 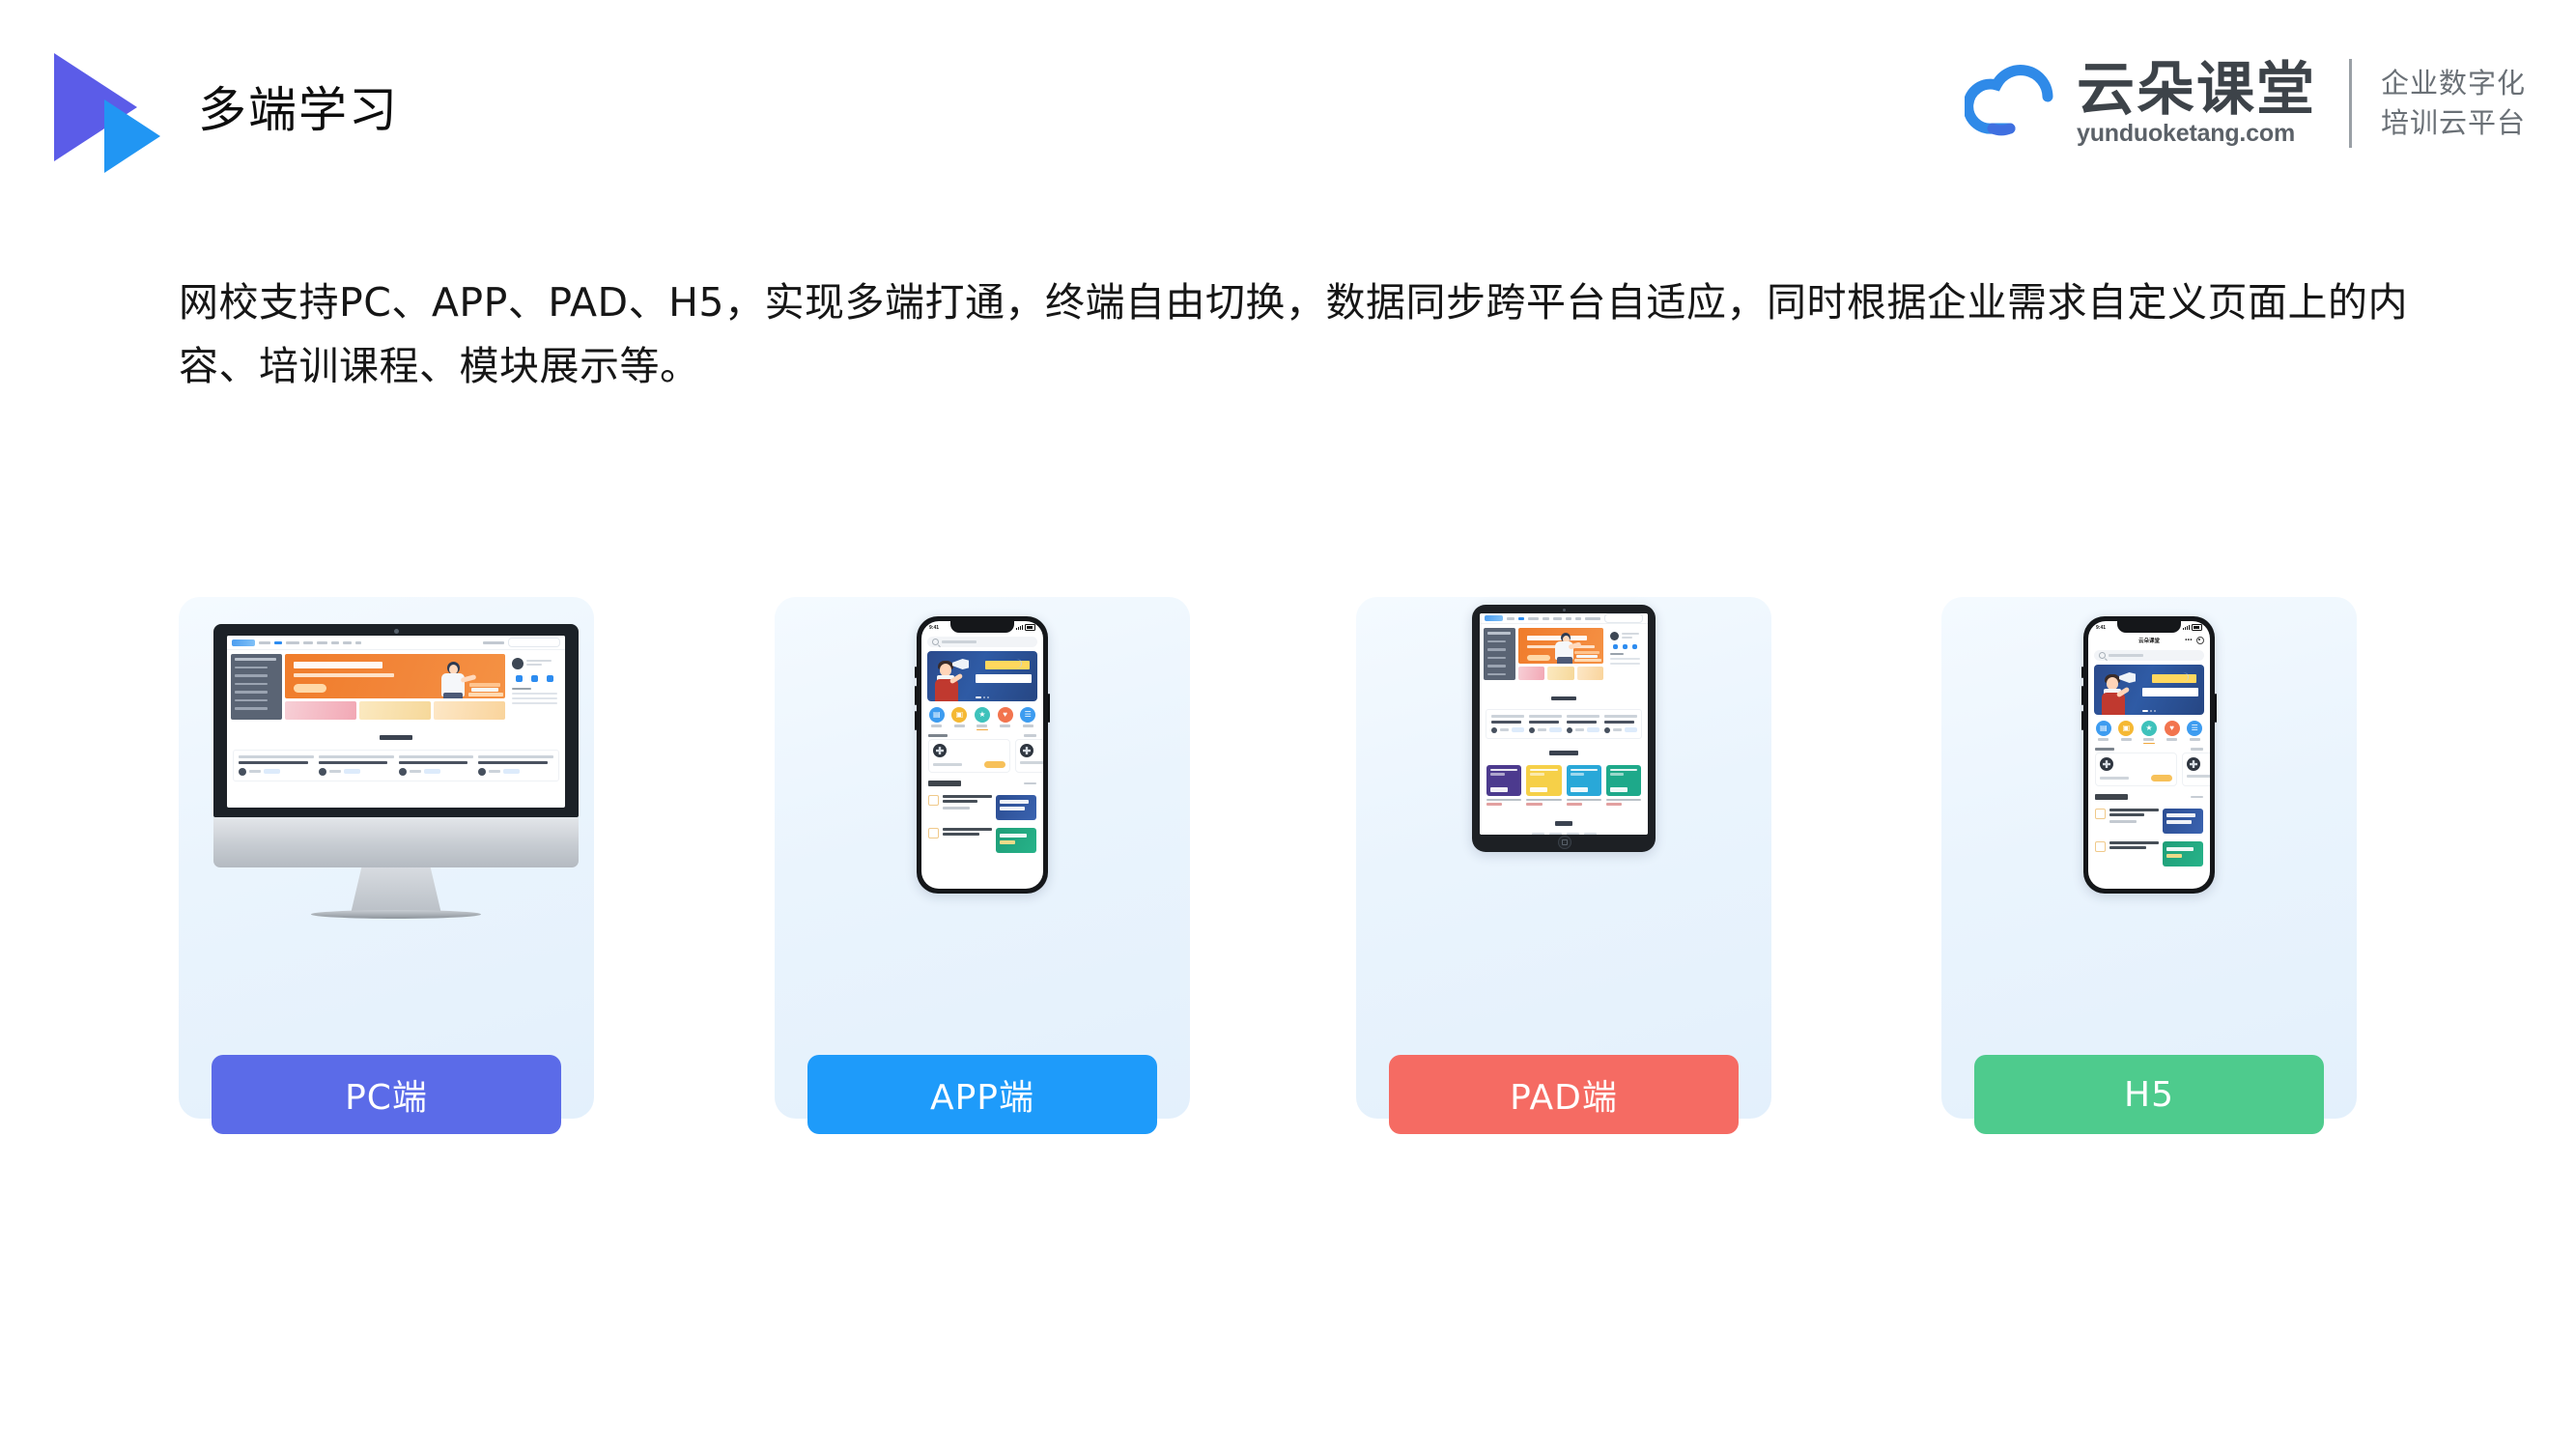 I want to click on banner-cta-button, so click(x=310, y=688).